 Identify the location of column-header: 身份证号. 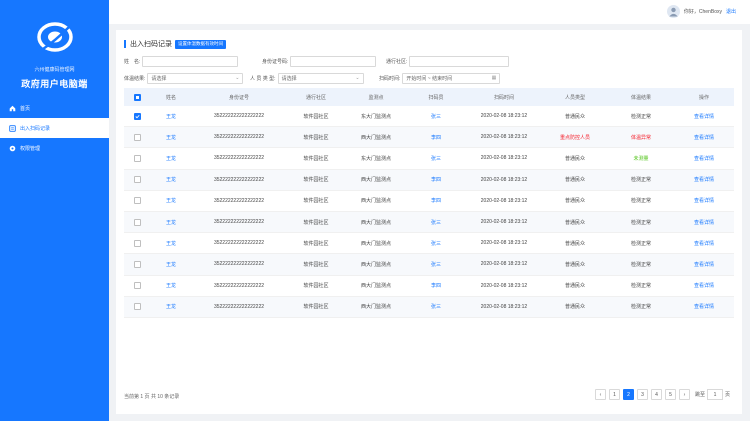
(238, 97).